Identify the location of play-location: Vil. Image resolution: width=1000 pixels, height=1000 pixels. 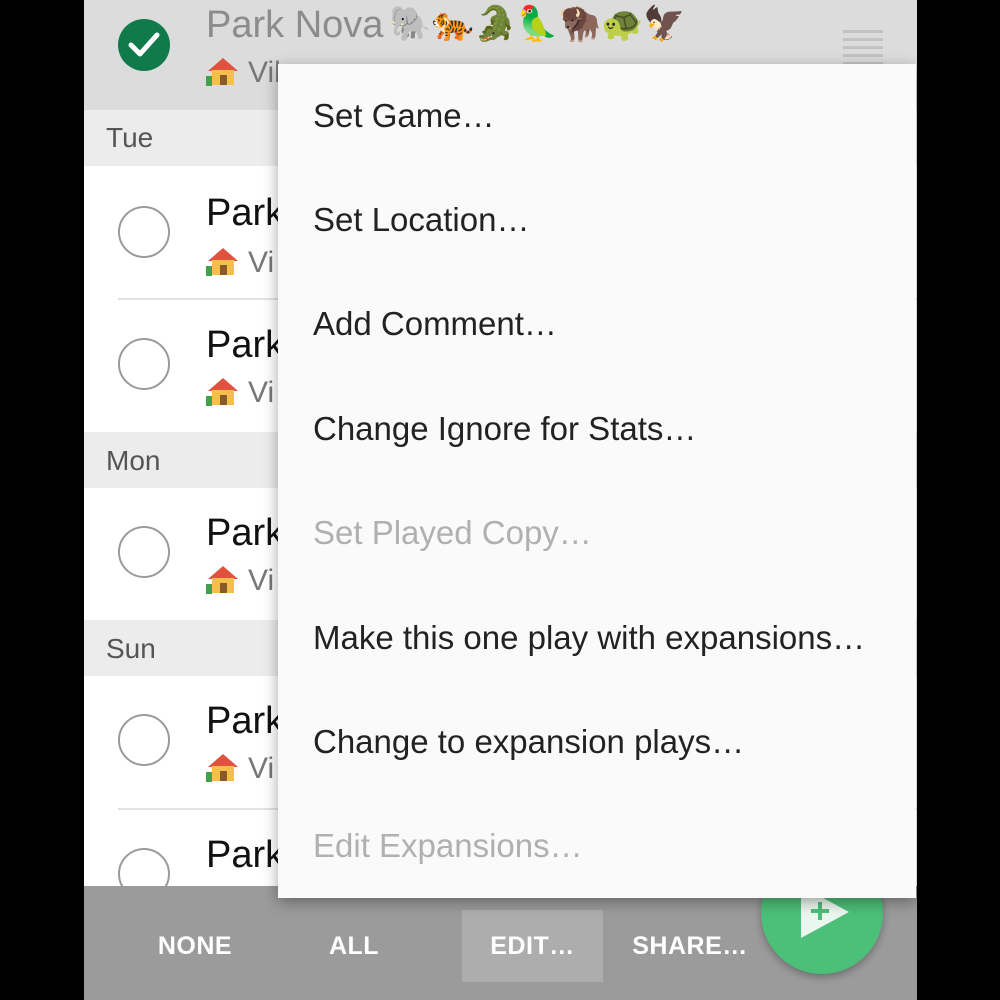
(243, 73).